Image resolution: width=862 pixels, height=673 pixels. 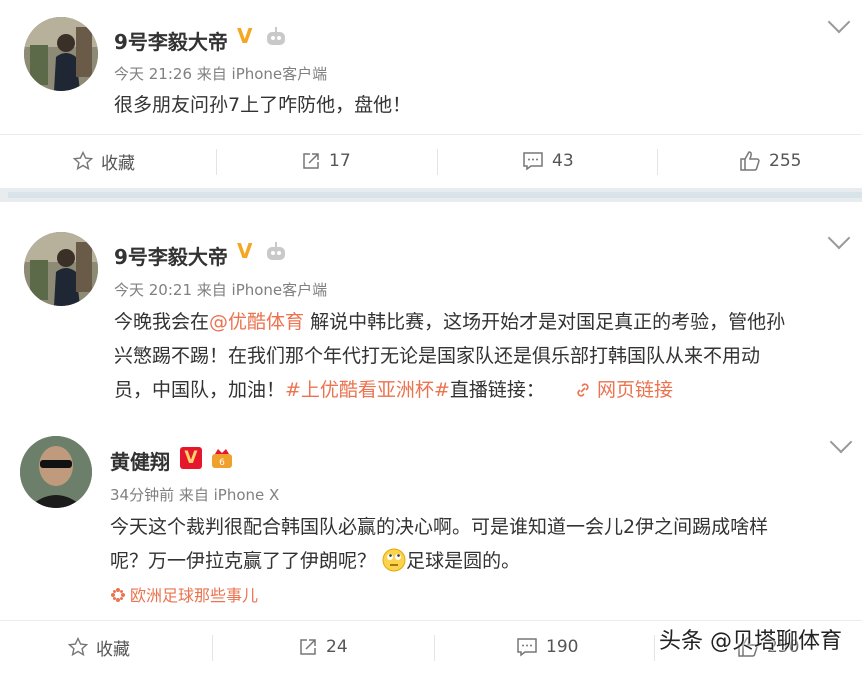 What do you see at coordinates (195, 495) in the screenshot?
I see `post-meta: 34分钟前 来自 iPhone X` at bounding box center [195, 495].